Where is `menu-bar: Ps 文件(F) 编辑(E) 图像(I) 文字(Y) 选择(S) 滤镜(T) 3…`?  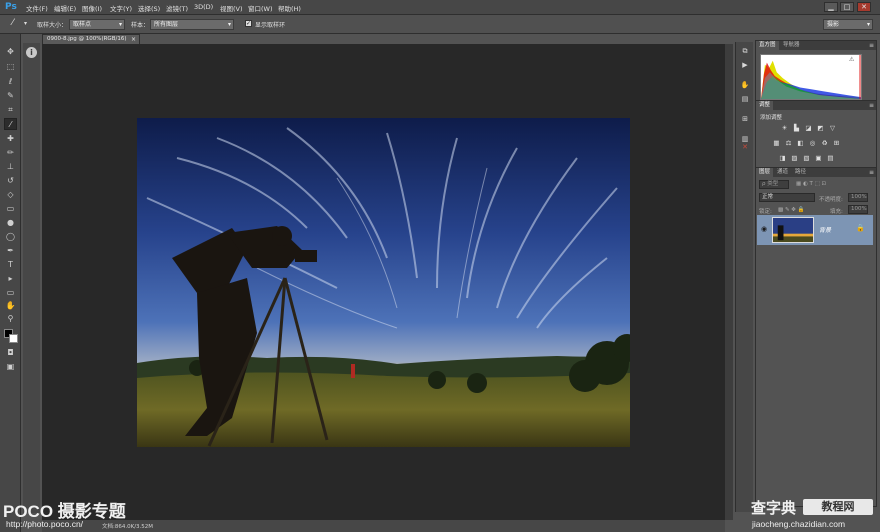
menu-bar: Ps 文件(F) 编辑(E) 图像(I) 文字(Y) 选择(S) 滤镜(T) 3… is located at coordinates (440, 7).